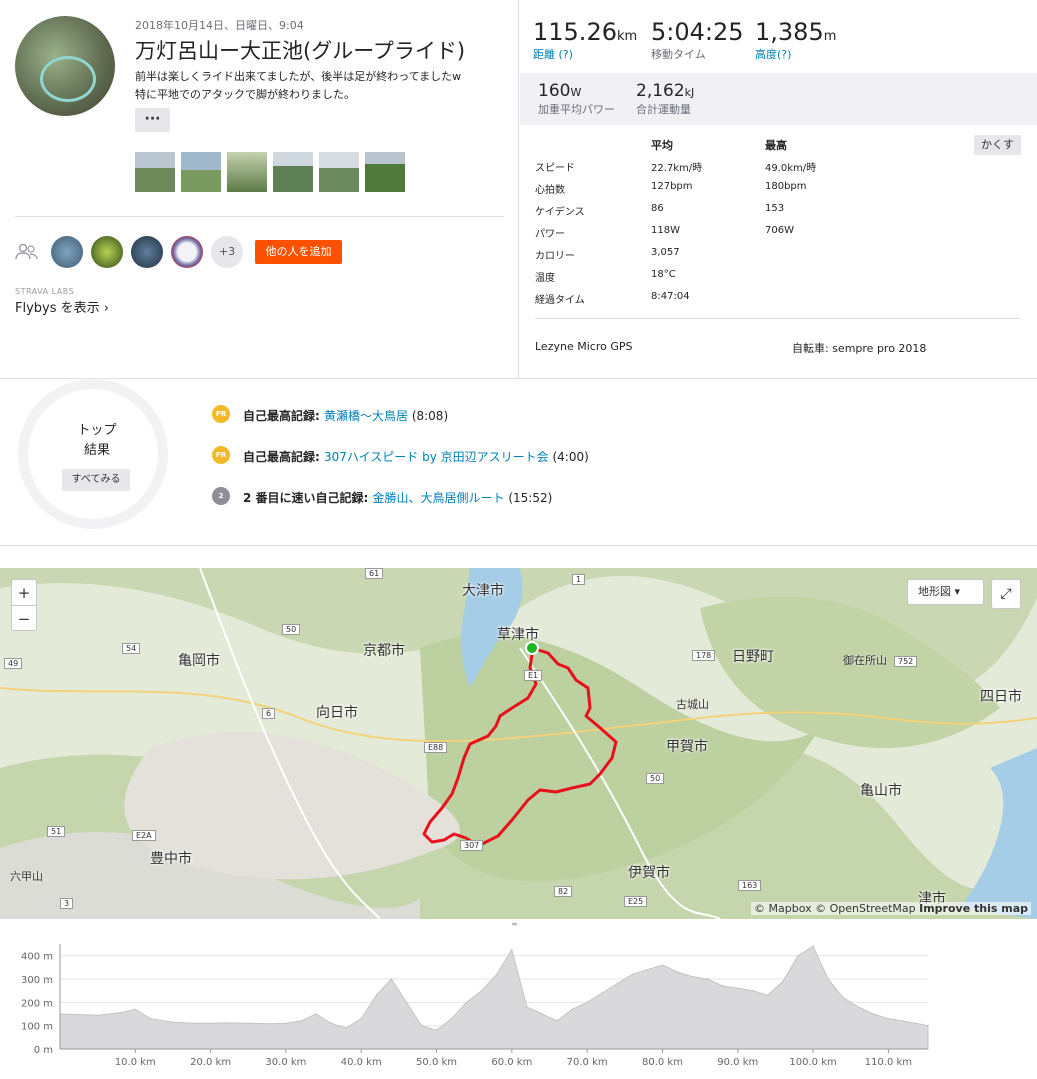 The width and height of the screenshot is (1037, 1079). I want to click on road-shield: E2A, so click(144, 835).